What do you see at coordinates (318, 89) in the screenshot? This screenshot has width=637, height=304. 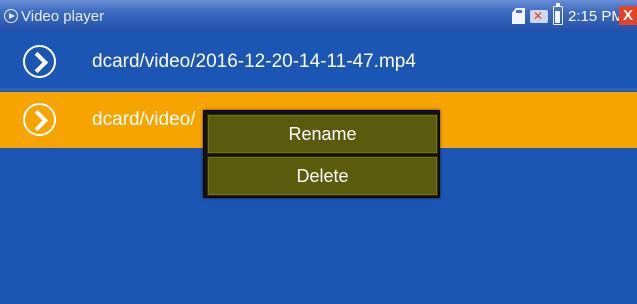 I see `list-divider` at bounding box center [318, 89].